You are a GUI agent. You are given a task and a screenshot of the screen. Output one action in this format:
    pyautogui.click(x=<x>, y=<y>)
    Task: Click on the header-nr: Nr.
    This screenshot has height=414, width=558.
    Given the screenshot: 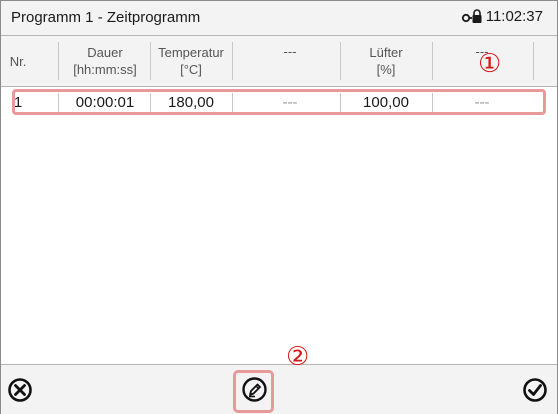 What is the action you would take?
    pyautogui.click(x=18, y=61)
    